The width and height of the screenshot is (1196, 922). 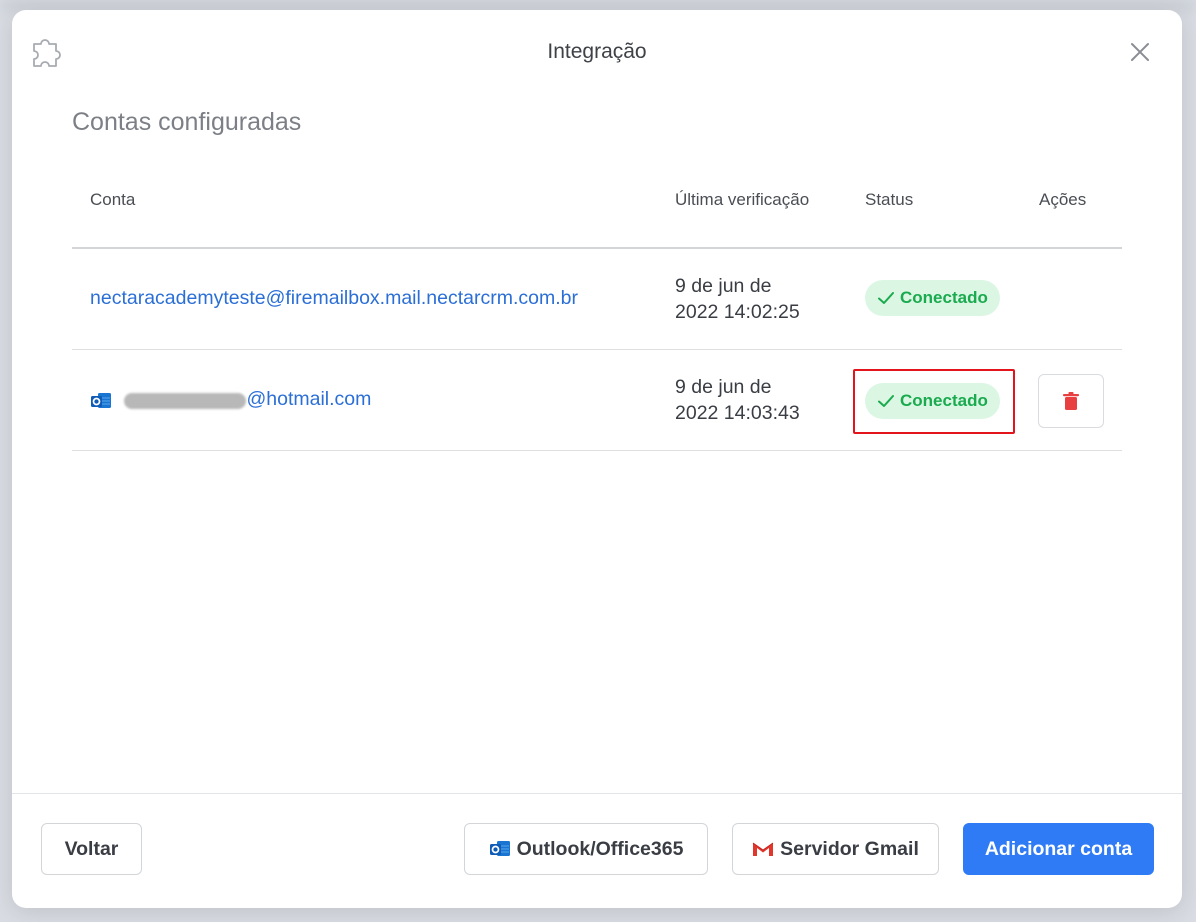 What do you see at coordinates (849, 848) in the screenshot?
I see `gmail-button-label: Servidor Gmail` at bounding box center [849, 848].